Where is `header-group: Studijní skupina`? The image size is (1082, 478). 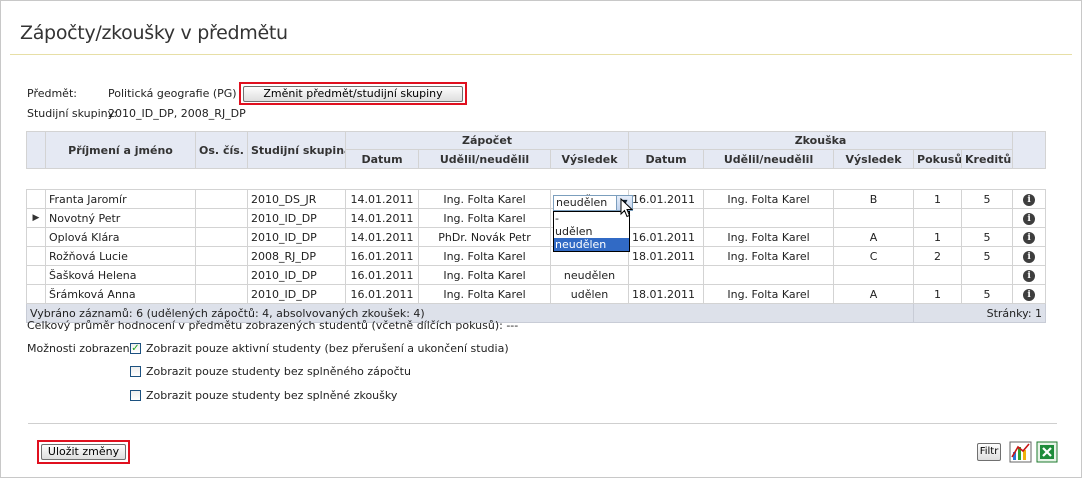 header-group: Studijní skupina is located at coordinates (296, 150).